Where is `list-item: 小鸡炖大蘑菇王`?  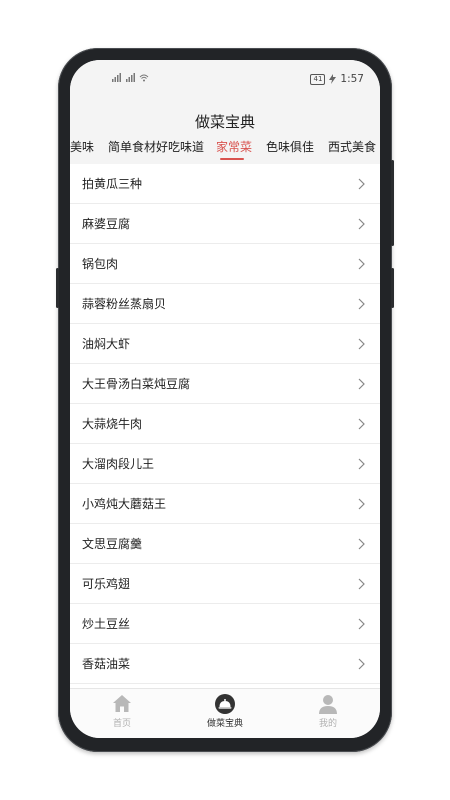 list-item: 小鸡炖大蘑菇王 is located at coordinates (225, 504).